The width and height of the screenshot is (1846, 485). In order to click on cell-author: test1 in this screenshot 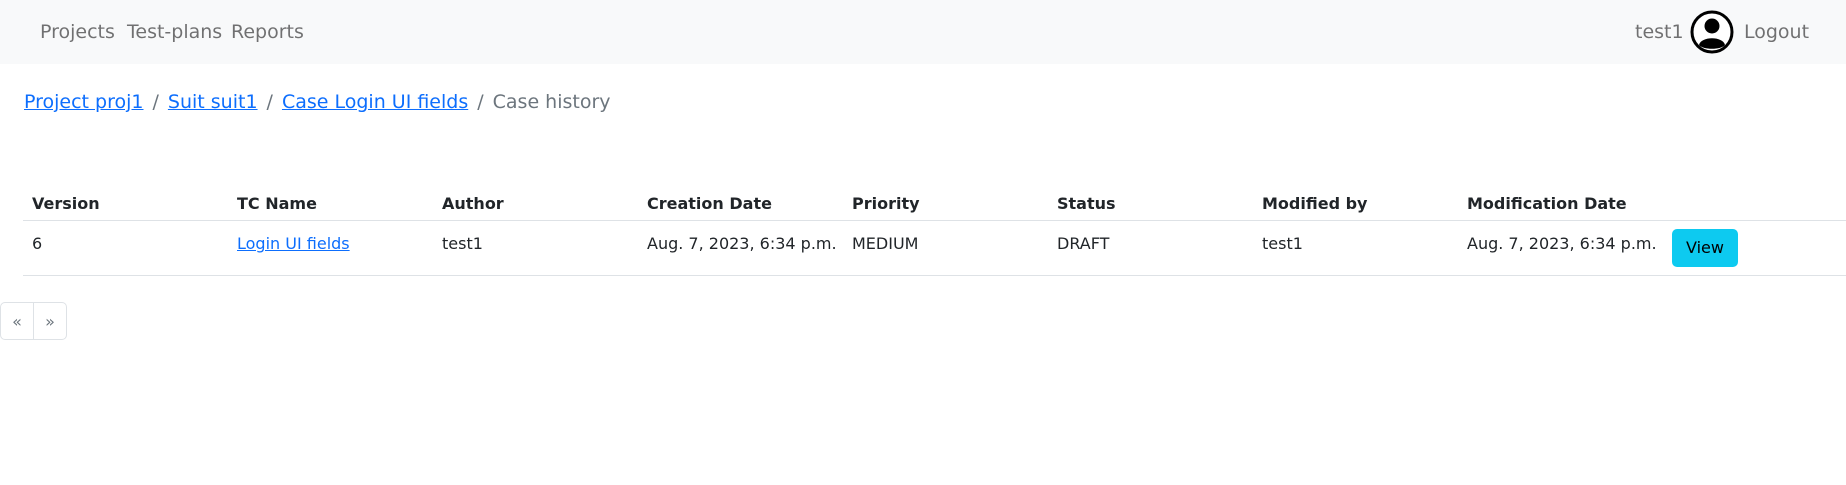, I will do `click(535, 248)`.